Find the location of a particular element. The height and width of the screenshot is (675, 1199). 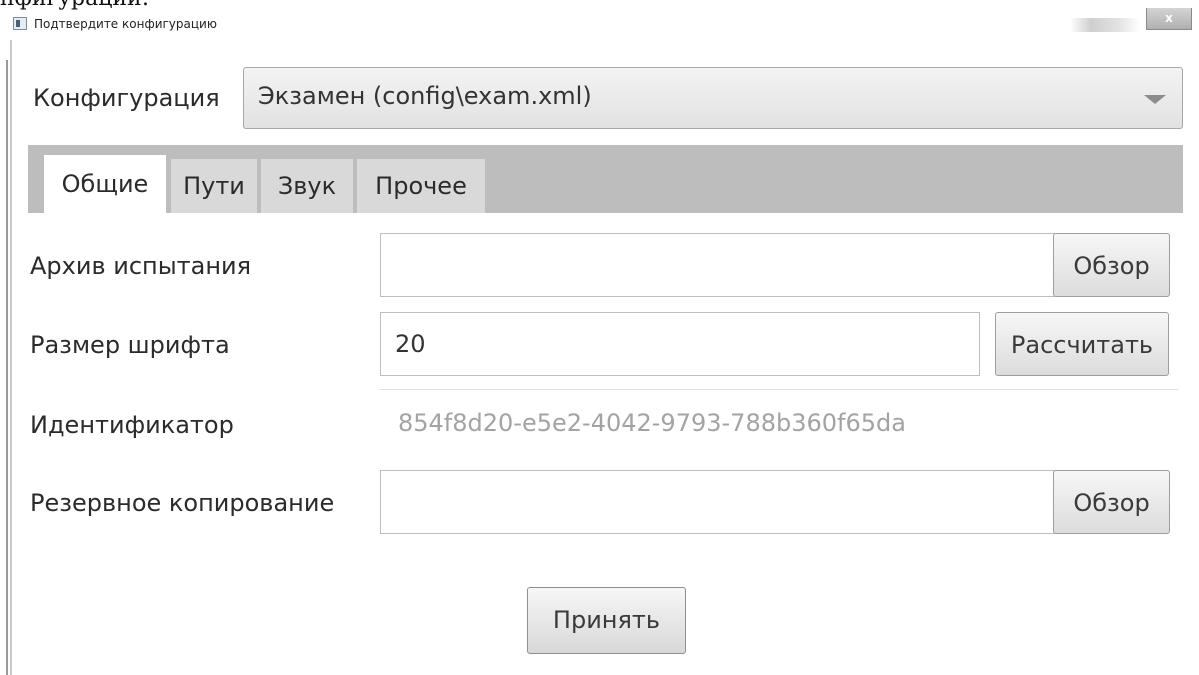

font-size-label: Размер шрифта is located at coordinates (130, 345).